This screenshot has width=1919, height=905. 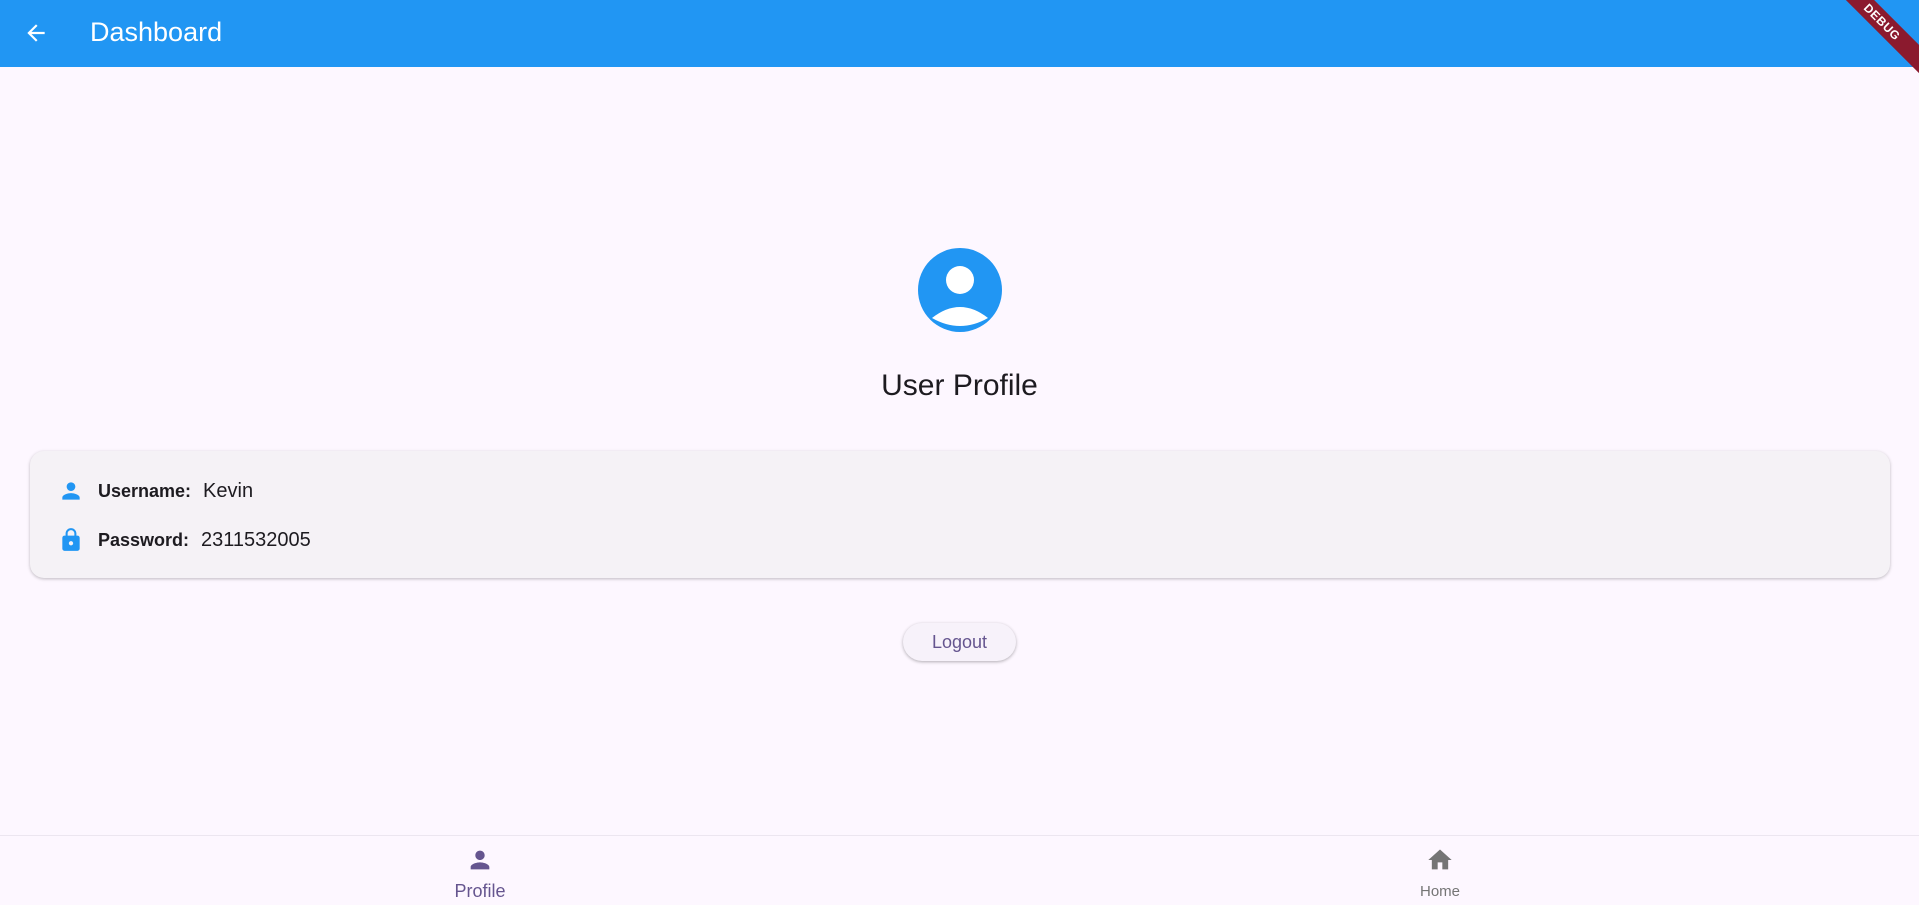 What do you see at coordinates (959, 870) in the screenshot?
I see `bottom-navigation-bar: Profile Home` at bounding box center [959, 870].